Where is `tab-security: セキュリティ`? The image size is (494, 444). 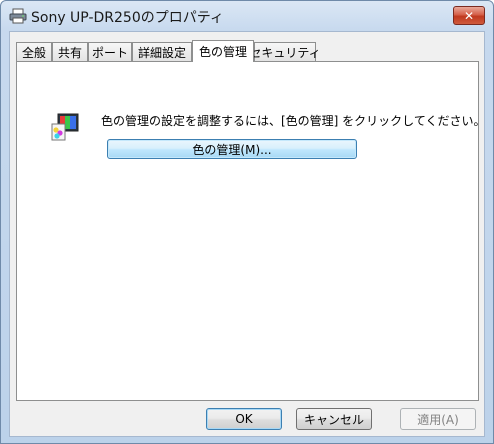 tab-security: セキュリティ is located at coordinates (285, 51).